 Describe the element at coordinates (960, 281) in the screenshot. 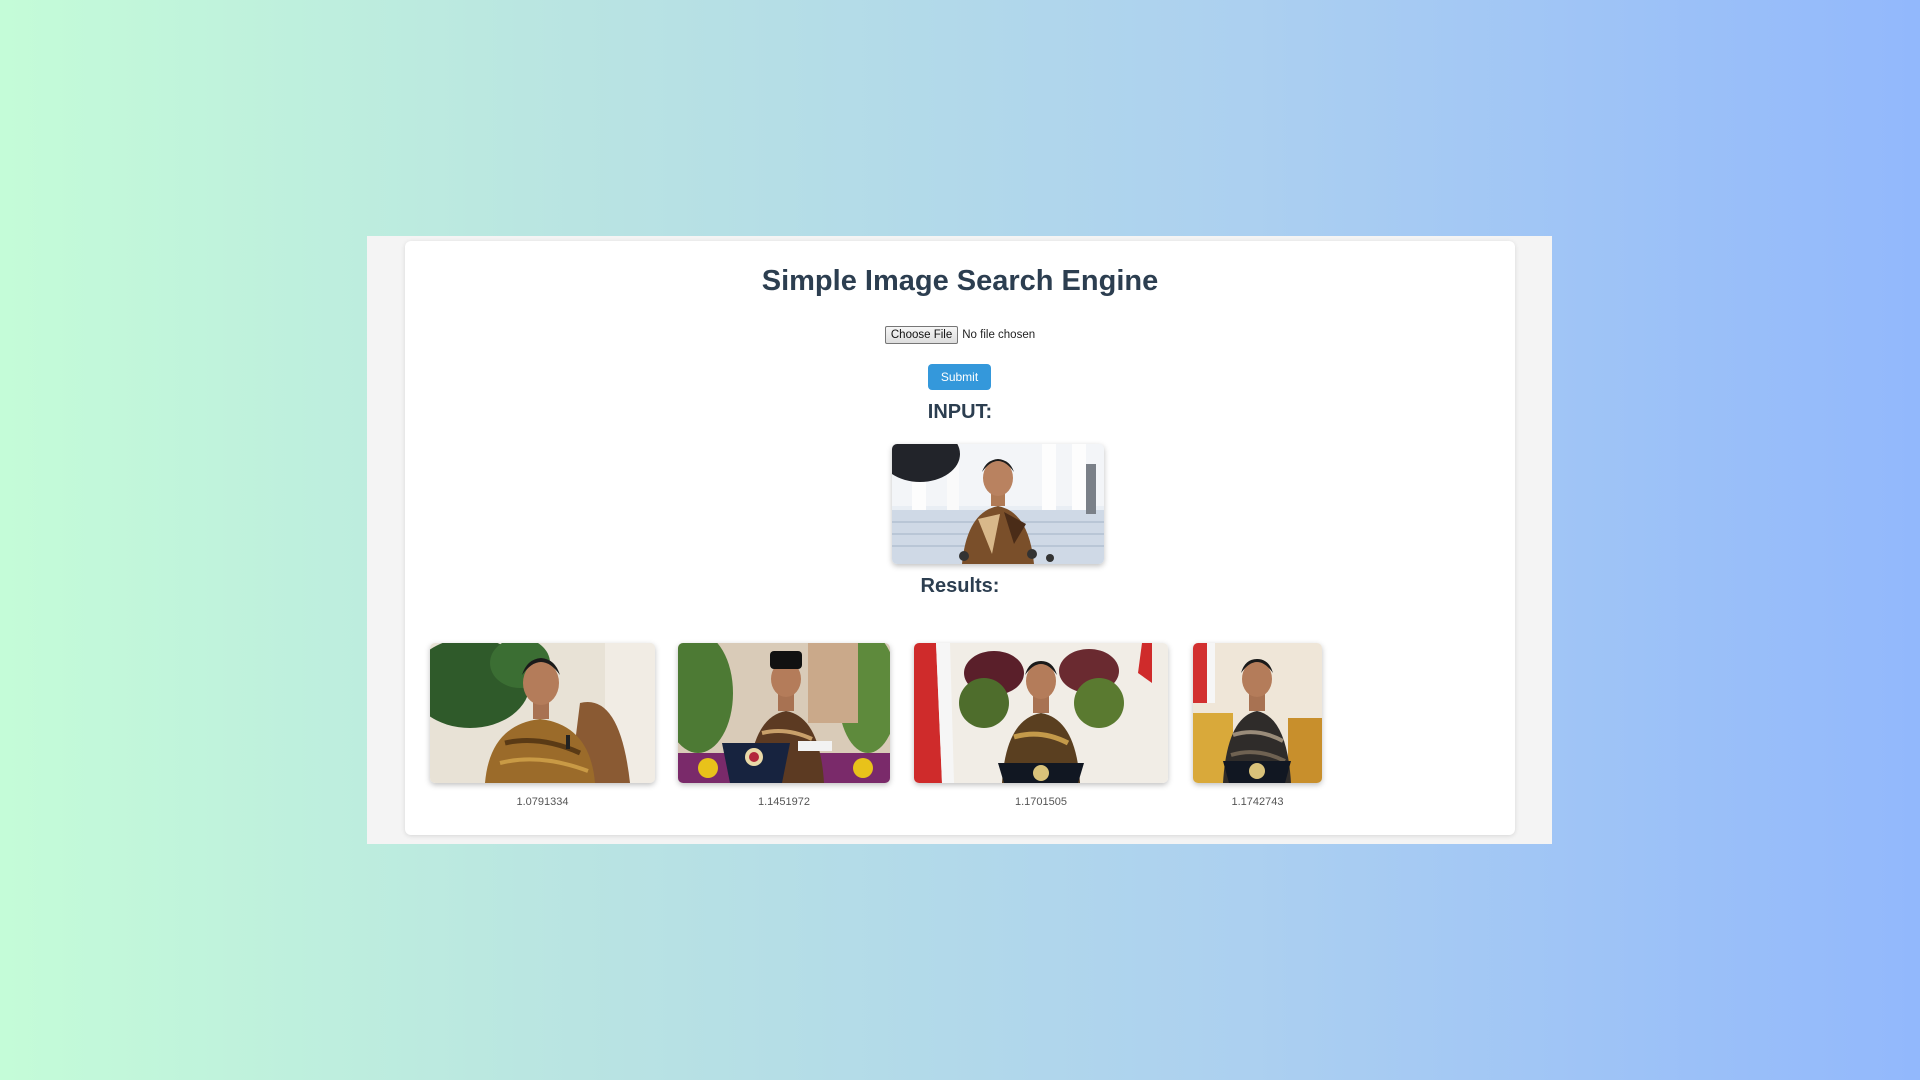

I see `page-title: Simple Image Search Engine` at that location.